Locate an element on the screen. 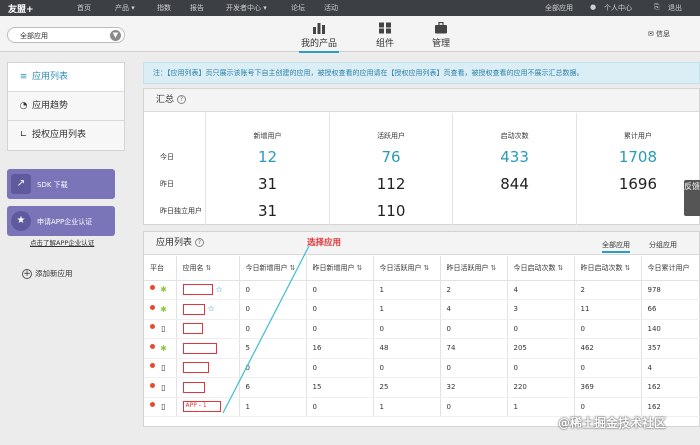 Image resolution: width=700 pixels, height=445 pixels. annotation-label: 选择应用 is located at coordinates (324, 243).